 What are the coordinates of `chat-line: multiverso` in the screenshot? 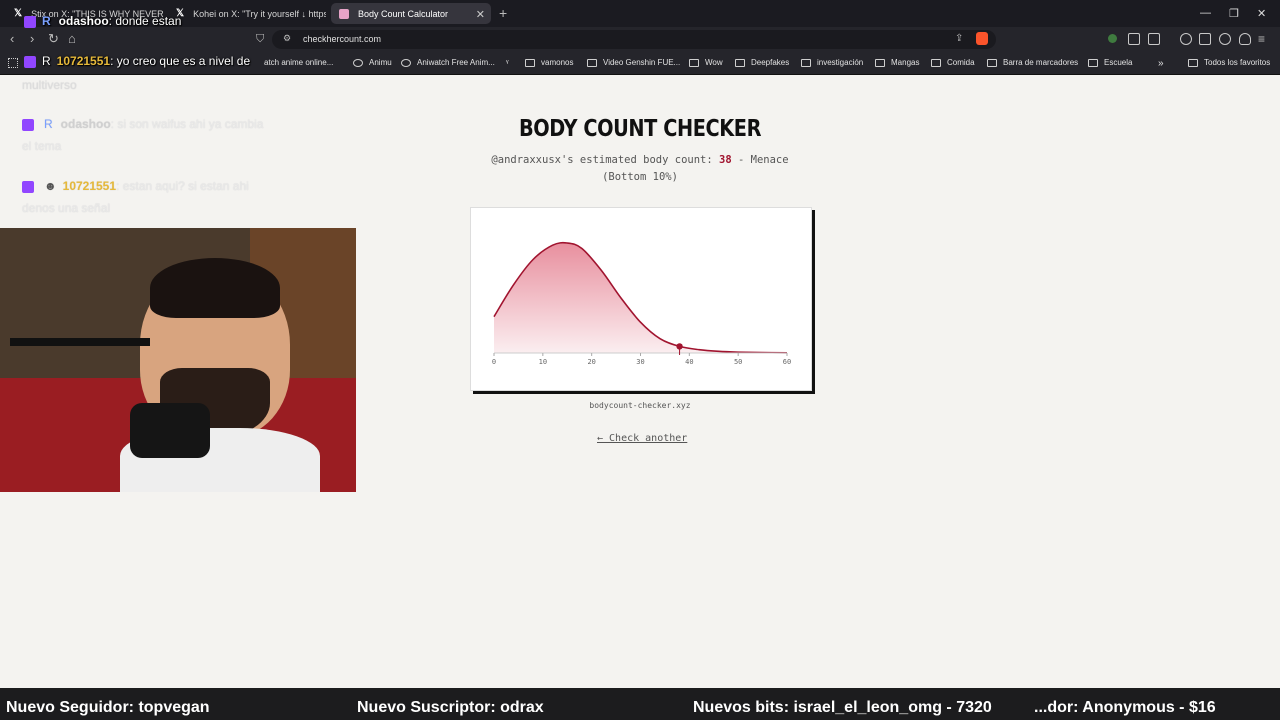 It's located at (49, 85).